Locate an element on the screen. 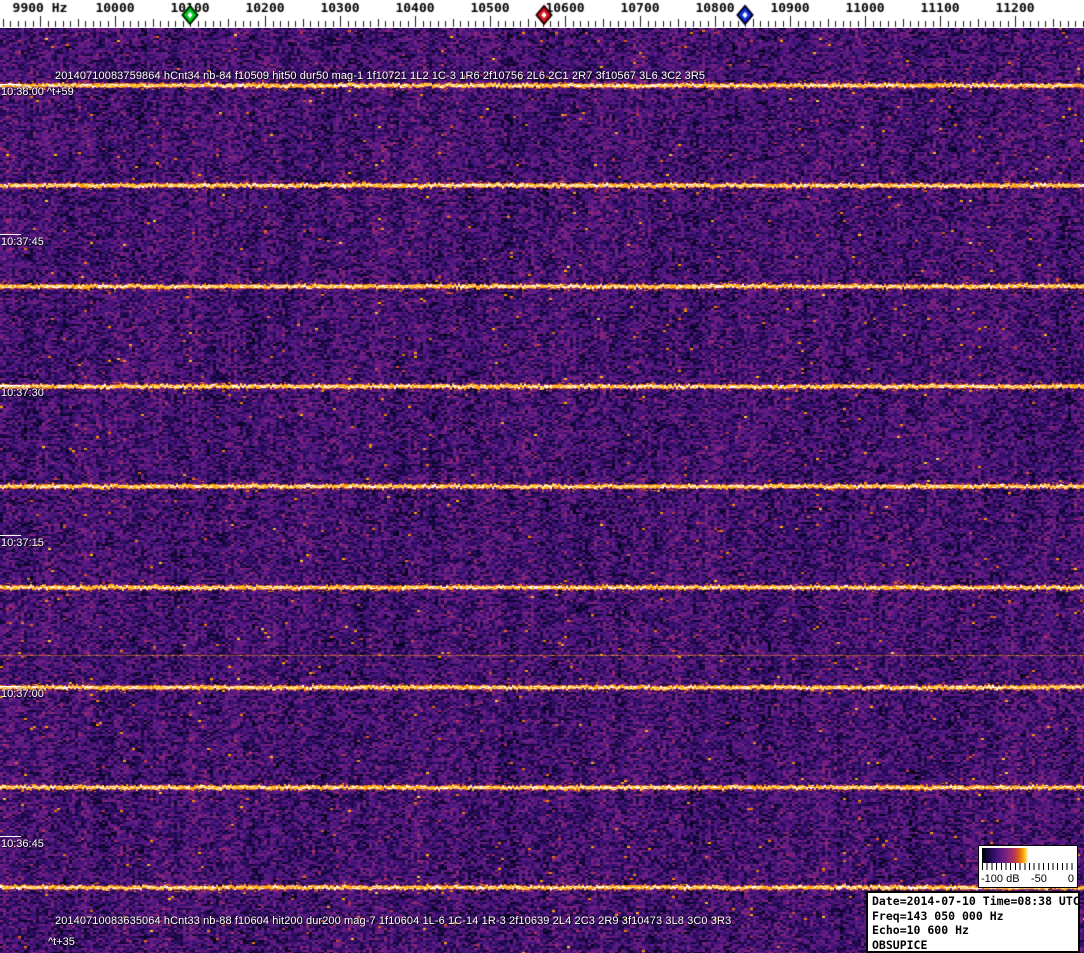  time-offset-marker: ^t+35 is located at coordinates (61, 942).